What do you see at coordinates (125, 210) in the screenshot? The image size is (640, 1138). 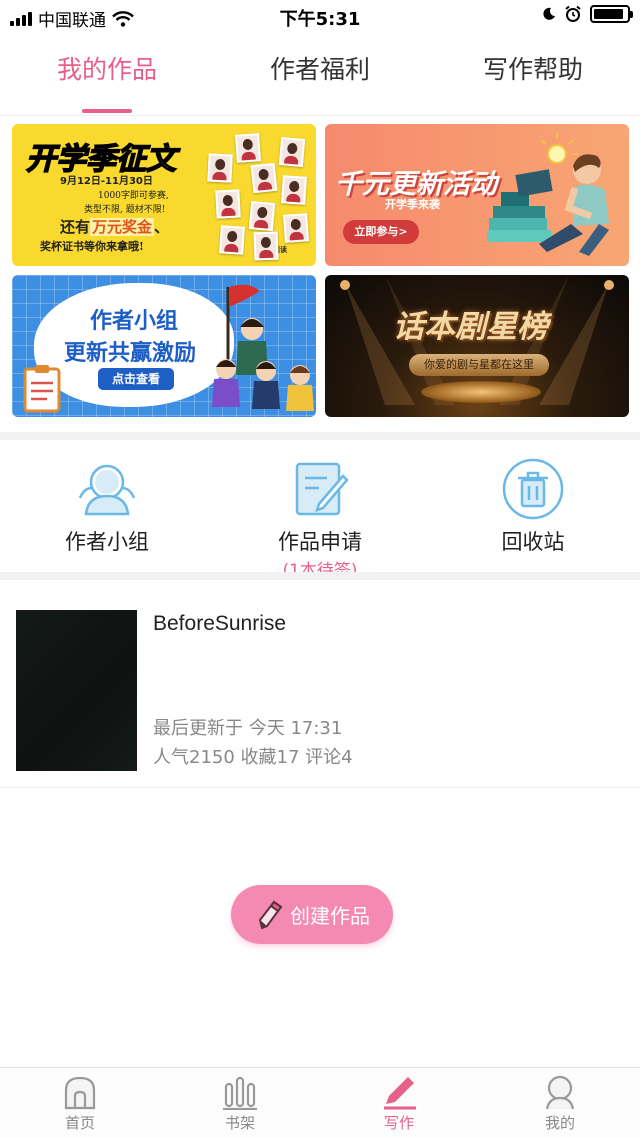 I see `banner-text: 类型不限, 题材不限!` at bounding box center [125, 210].